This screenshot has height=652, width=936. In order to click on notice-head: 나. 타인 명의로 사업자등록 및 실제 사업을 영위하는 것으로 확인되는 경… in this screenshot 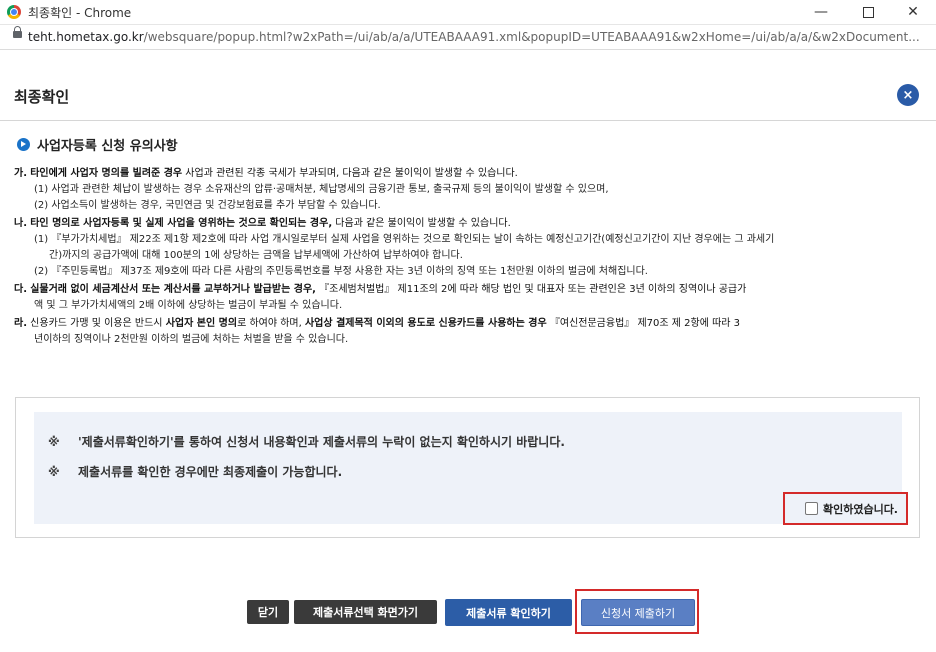, I will do `click(469, 224)`.